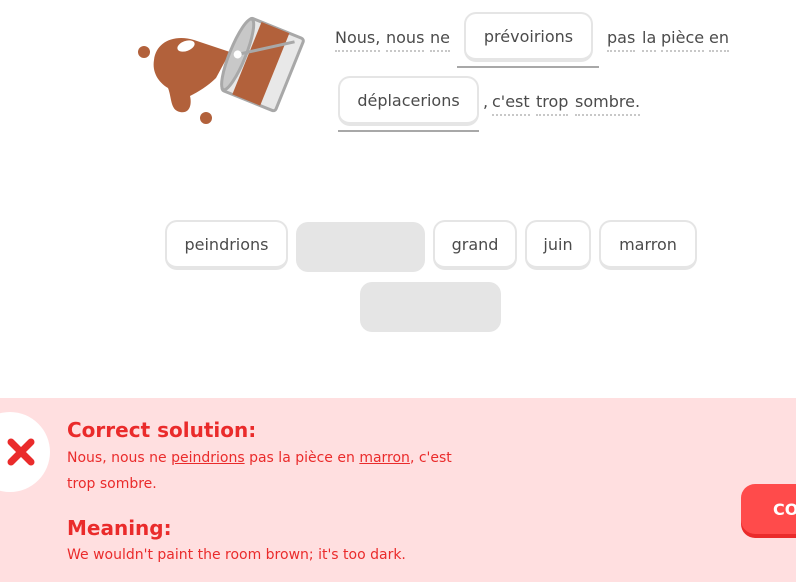  Describe the element at coordinates (21, 452) in the screenshot. I see `close-icon` at that location.